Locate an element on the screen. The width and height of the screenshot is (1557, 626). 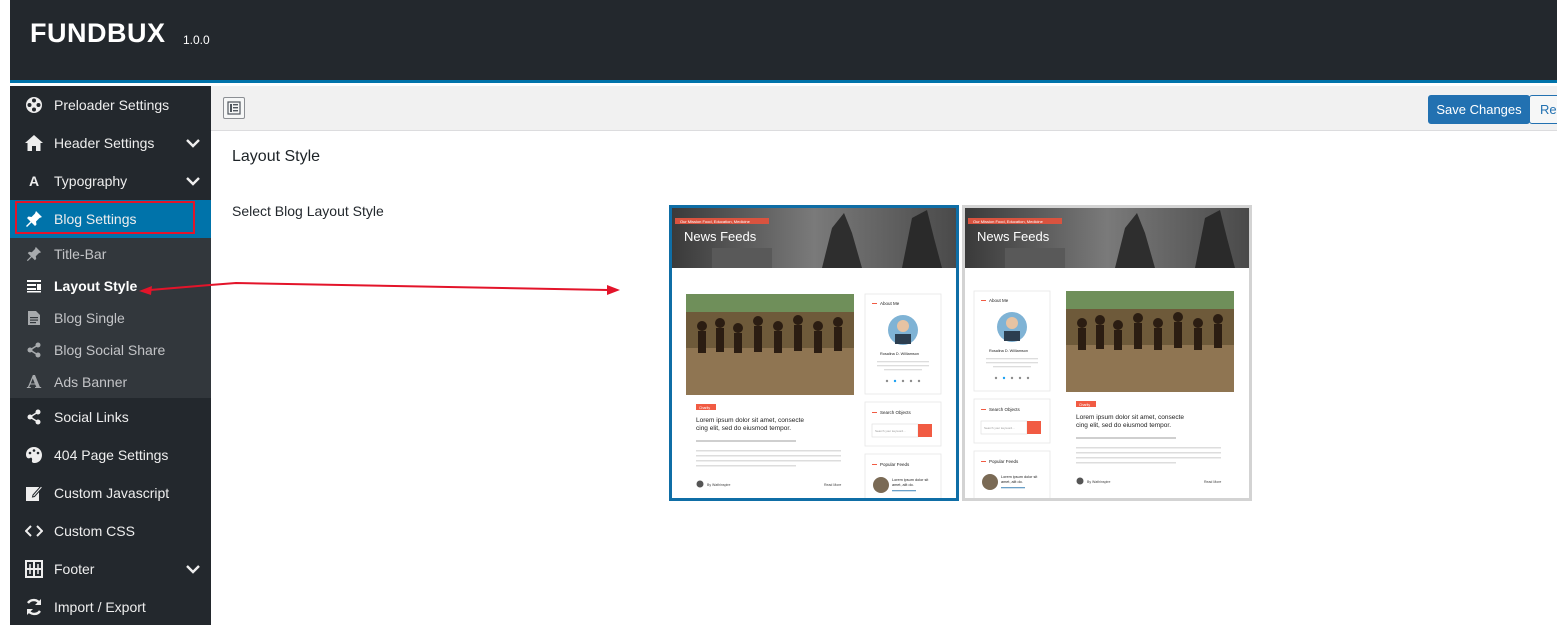
submenu-item-label: Blog Social Share is located at coordinates (110, 350).